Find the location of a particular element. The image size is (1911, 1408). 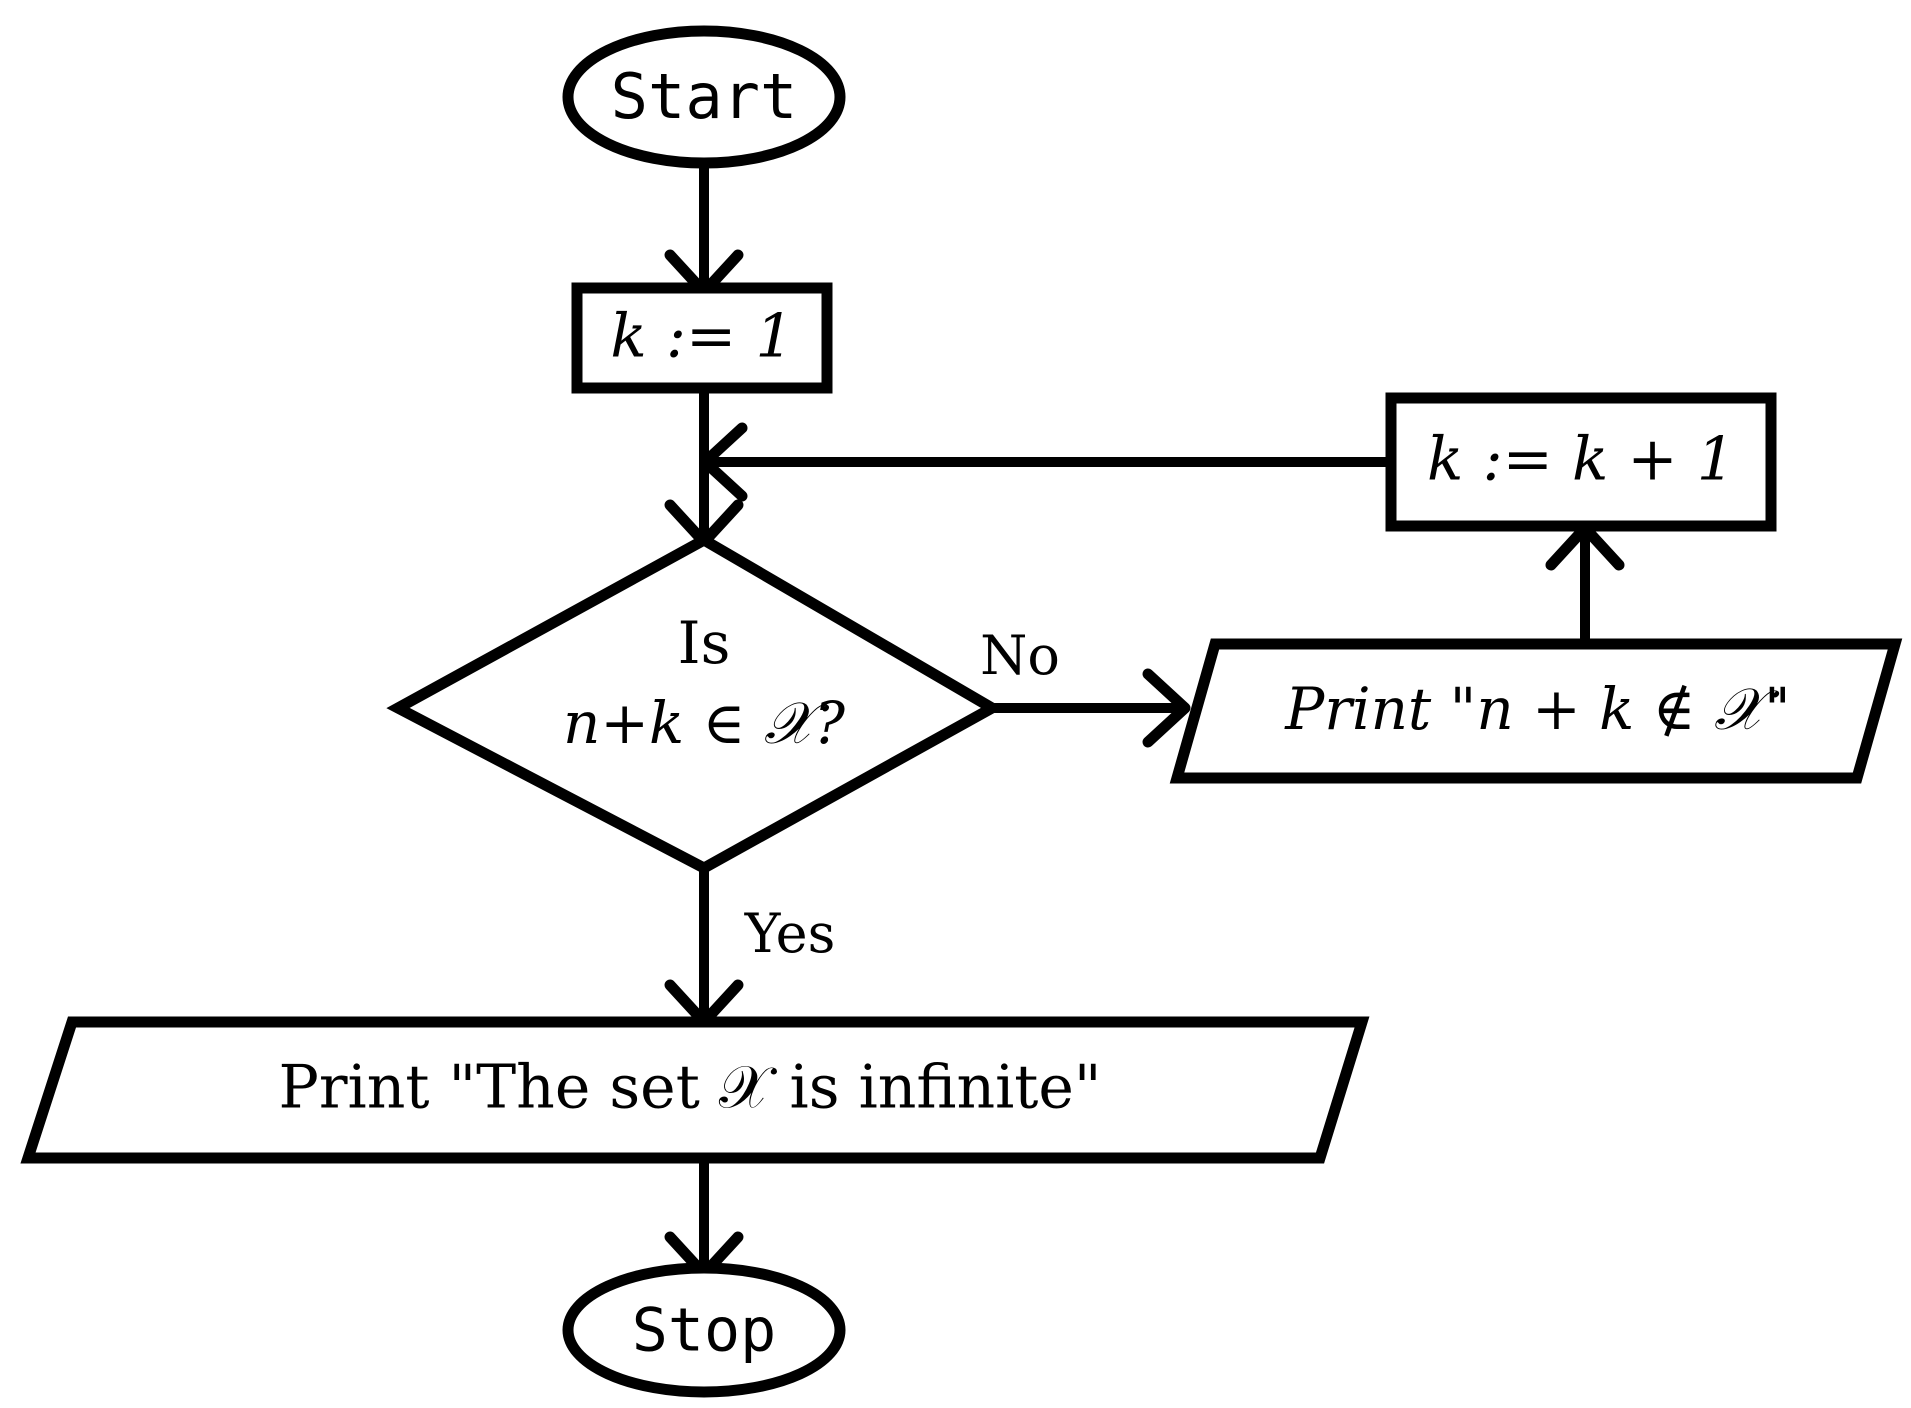

node-decision: Is n+k ∈ 𝒳? is located at coordinates (695, 704).